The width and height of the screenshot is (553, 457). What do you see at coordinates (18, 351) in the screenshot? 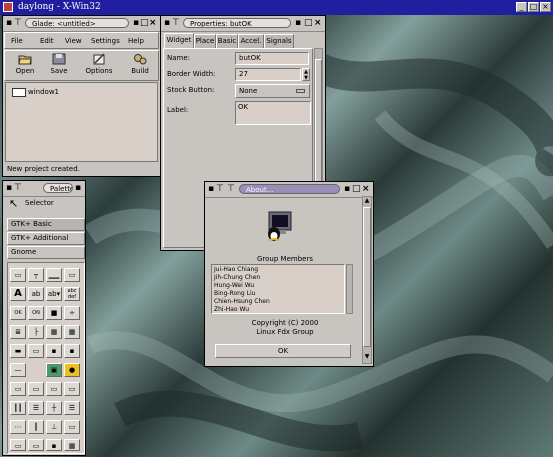
I see `progress-widget-icon: ▬` at bounding box center [18, 351].